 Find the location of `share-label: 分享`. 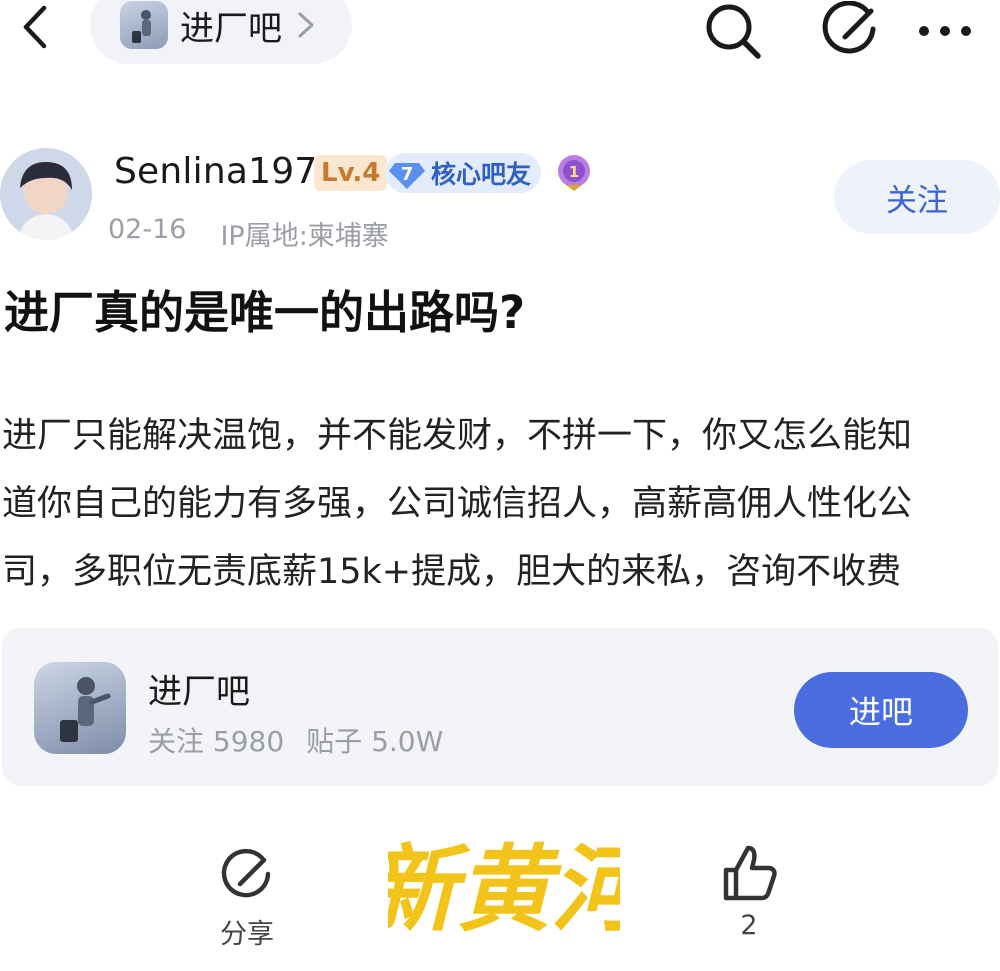

share-label: 分享 is located at coordinates (247, 934).